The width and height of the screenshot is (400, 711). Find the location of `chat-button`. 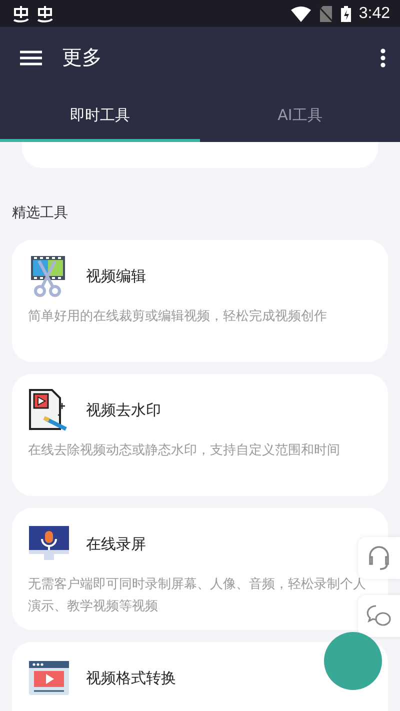

chat-button is located at coordinates (379, 616).